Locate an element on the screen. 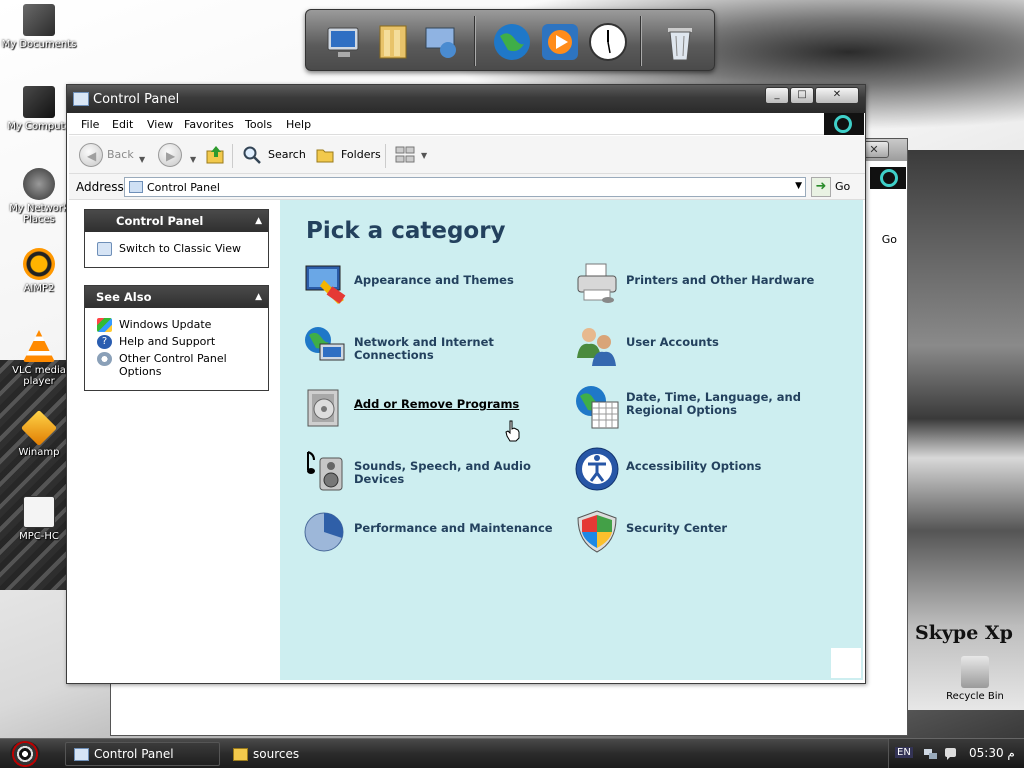 The height and width of the screenshot is (768, 1024). menu-tools: Tools is located at coordinates (258, 124).